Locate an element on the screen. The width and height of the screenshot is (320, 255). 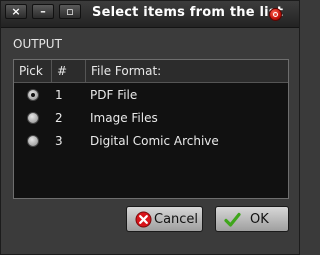
list-item: 1 PDF File is located at coordinates (151, 95).